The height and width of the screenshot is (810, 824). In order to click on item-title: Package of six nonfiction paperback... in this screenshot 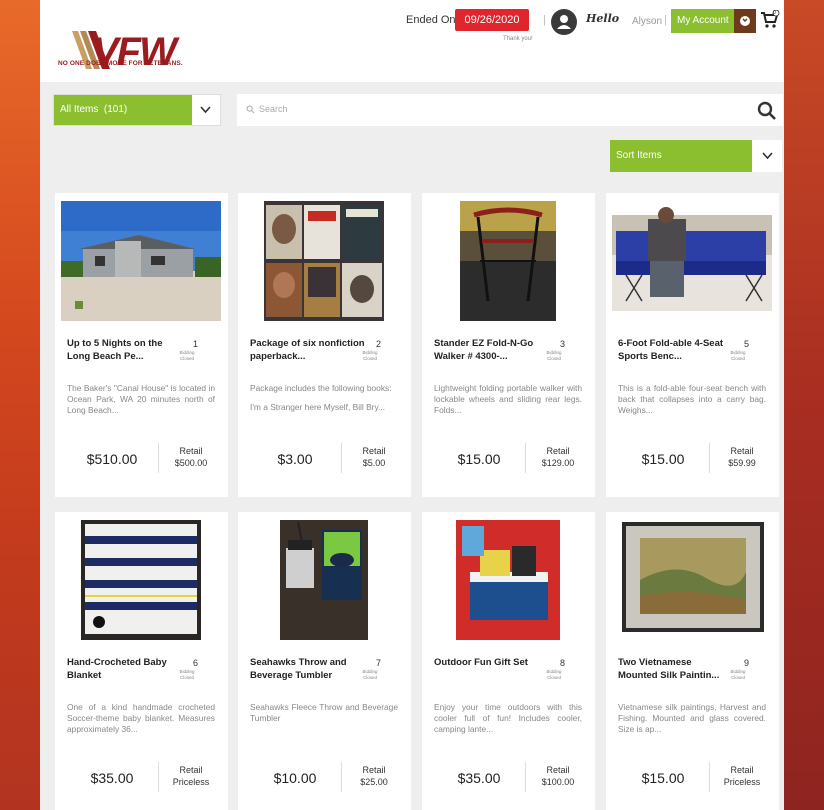, I will do `click(307, 350)`.